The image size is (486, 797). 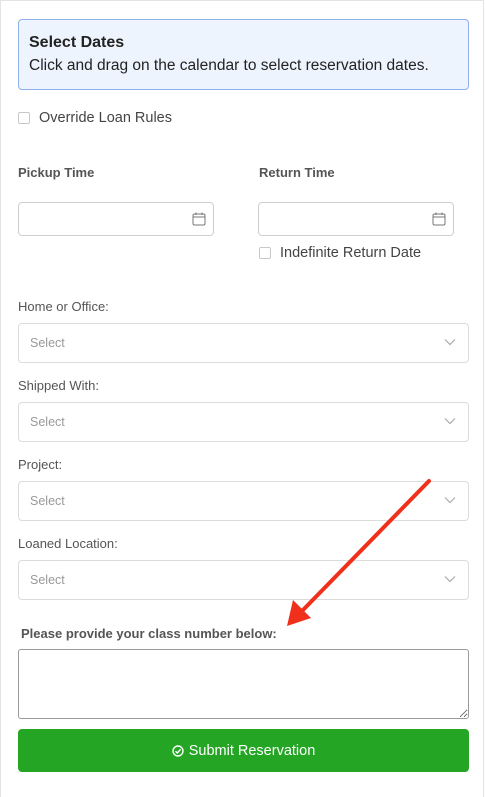 What do you see at coordinates (24, 118) in the screenshot?
I see `override-loan-rules-checkbox` at bounding box center [24, 118].